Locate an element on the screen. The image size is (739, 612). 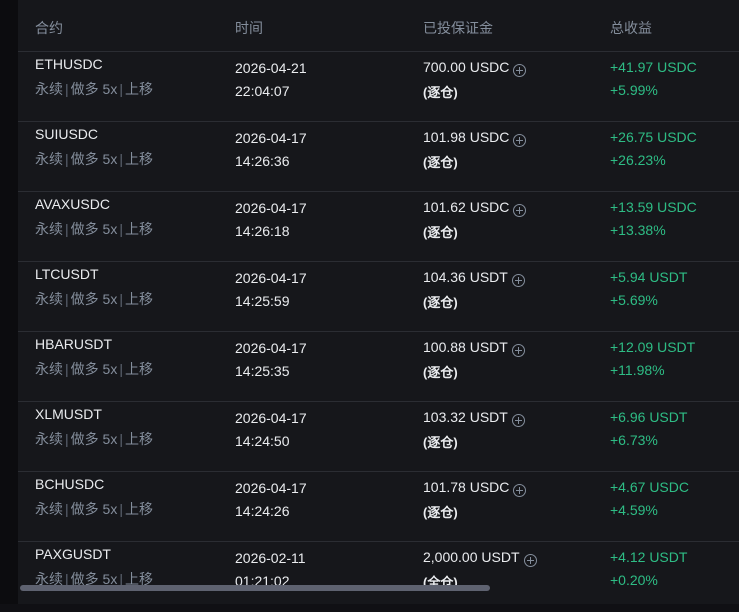
pnl-value: +13.59 USDC is located at coordinates (653, 207).